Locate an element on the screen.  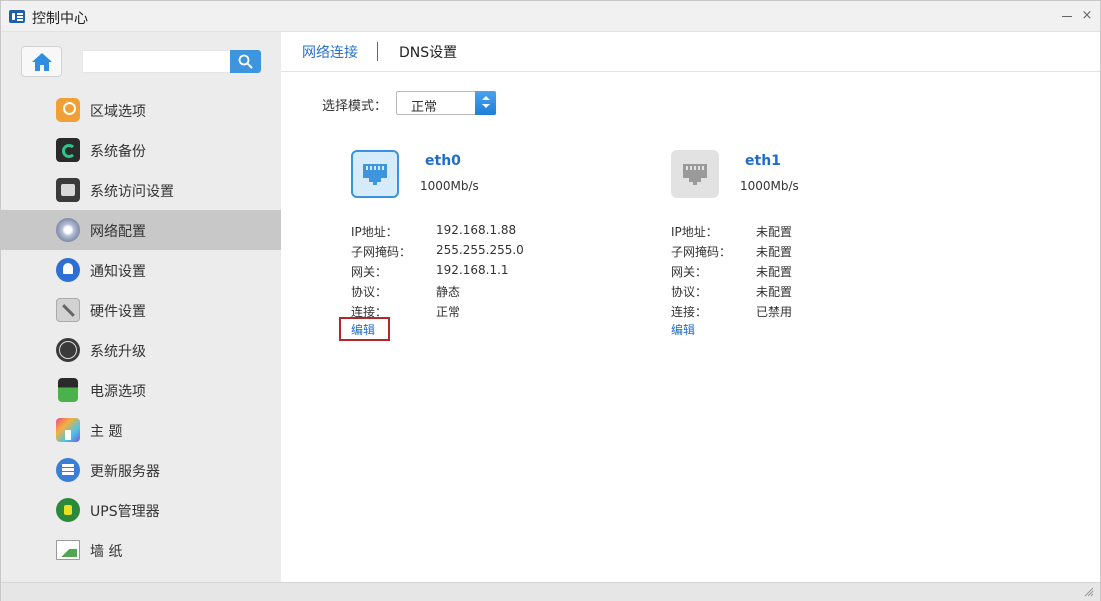
home-icon is located at coordinates (42, 62).